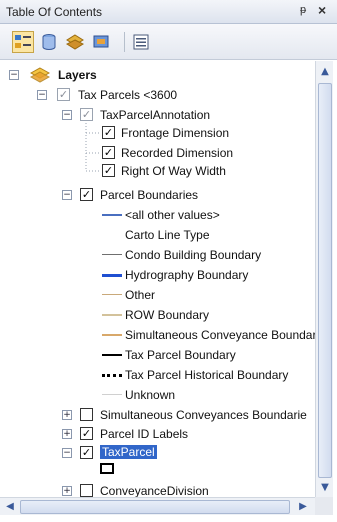  Describe the element at coordinates (154, 490) in the screenshot. I see `conveyance-division-label: ConveyanceDivision` at that location.